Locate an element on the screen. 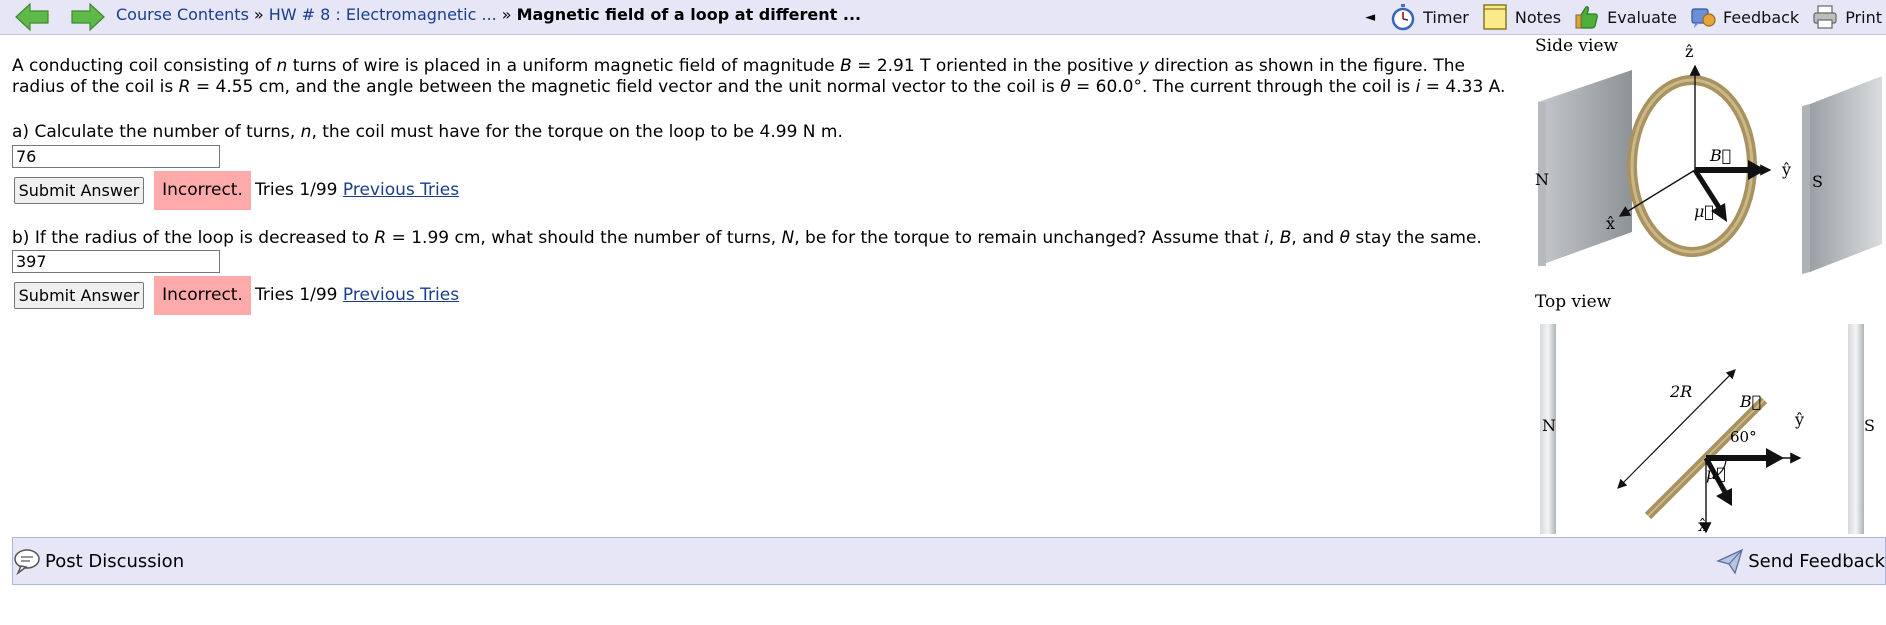  toolbar: ◄ Timer Notes Evaluate Feedback Print is located at coordinates (1625, 17).